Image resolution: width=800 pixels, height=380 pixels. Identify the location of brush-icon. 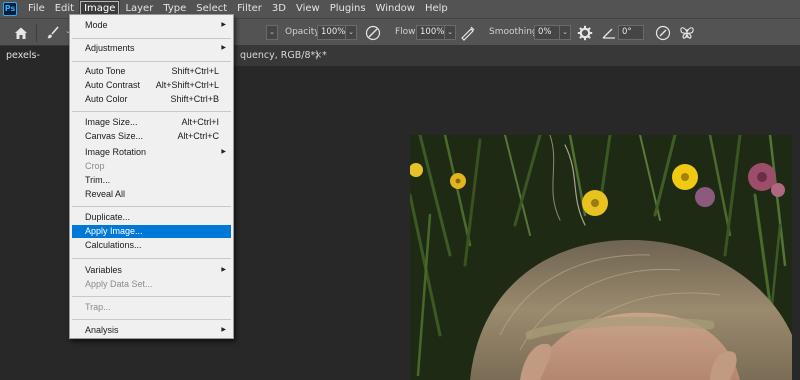
(53, 33).